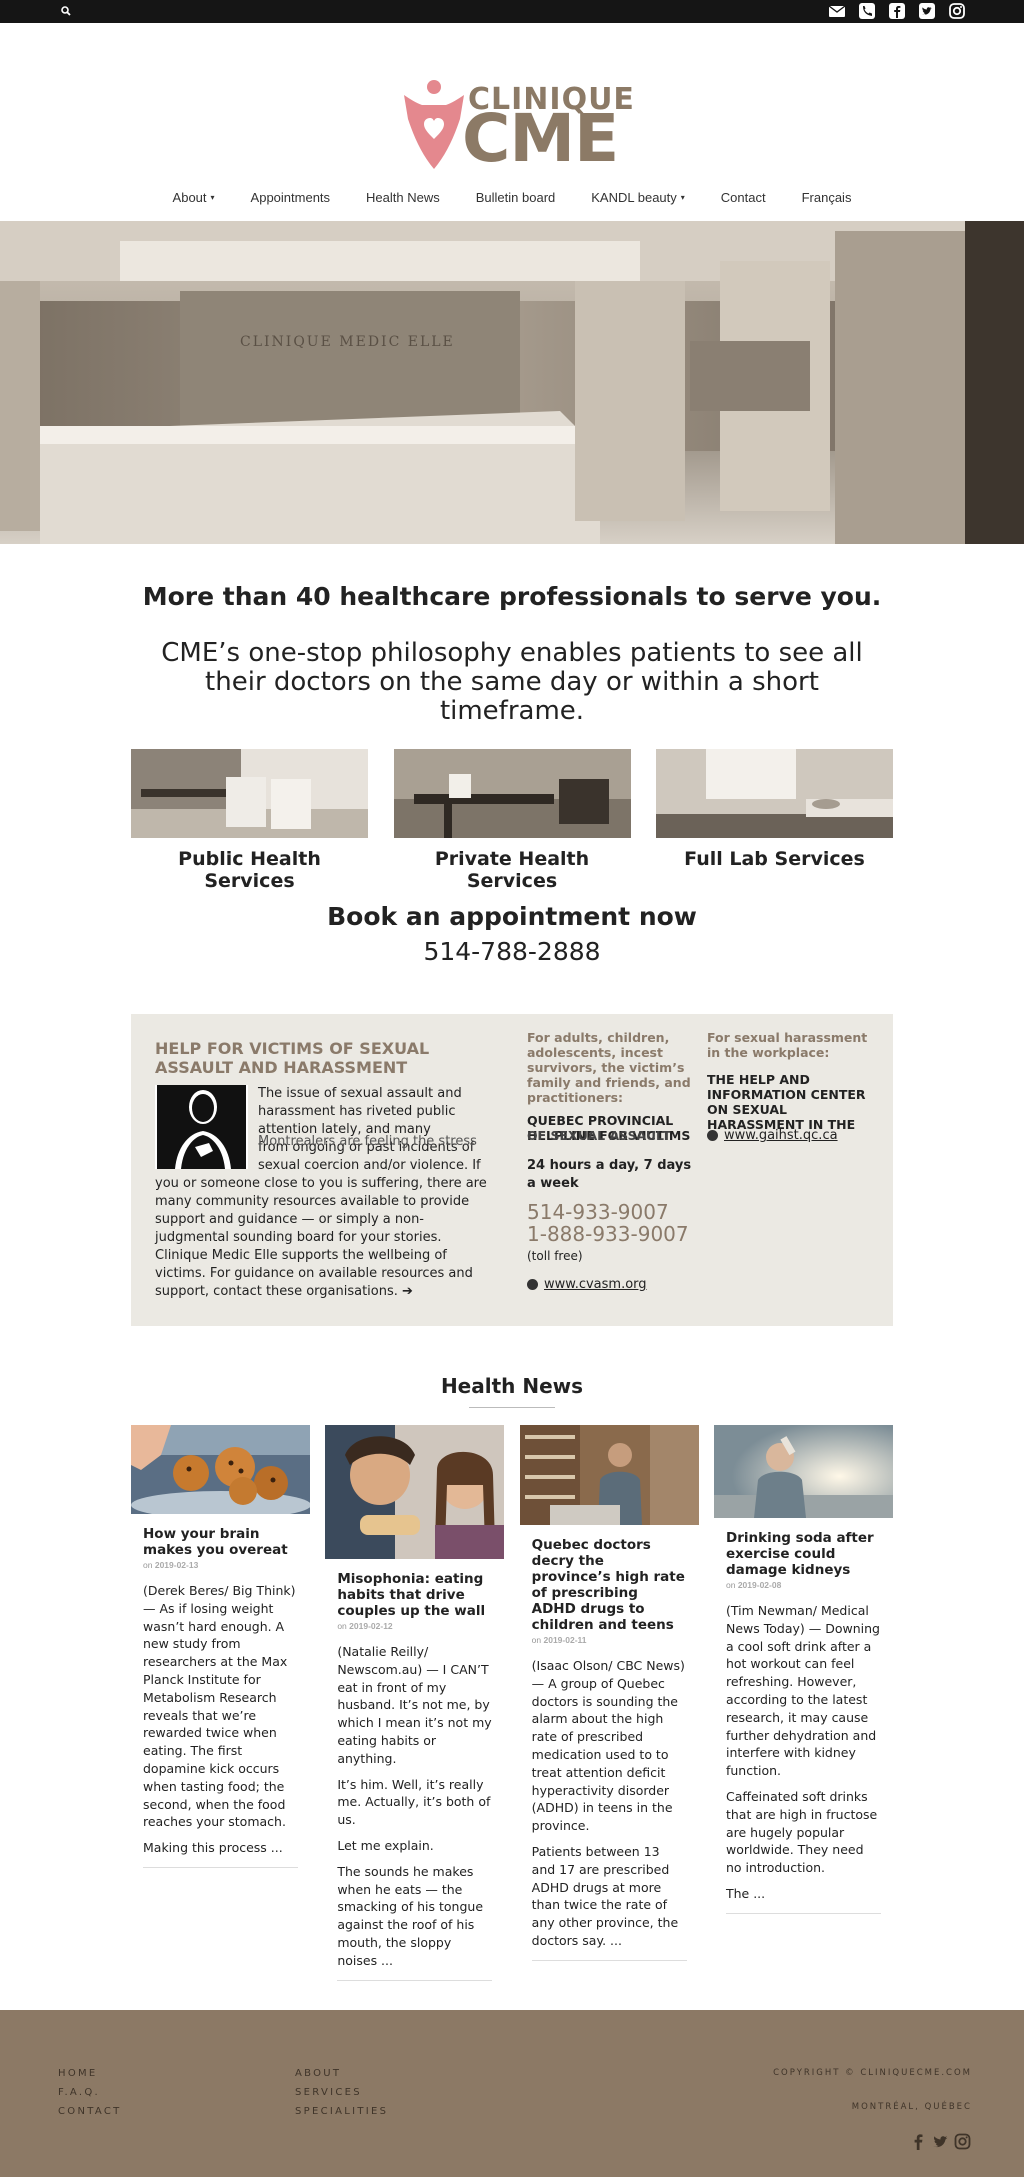 This screenshot has height=2177, width=1024. Describe the element at coordinates (407, 1291) in the screenshot. I see `arrow-right-icon: ➔` at that location.